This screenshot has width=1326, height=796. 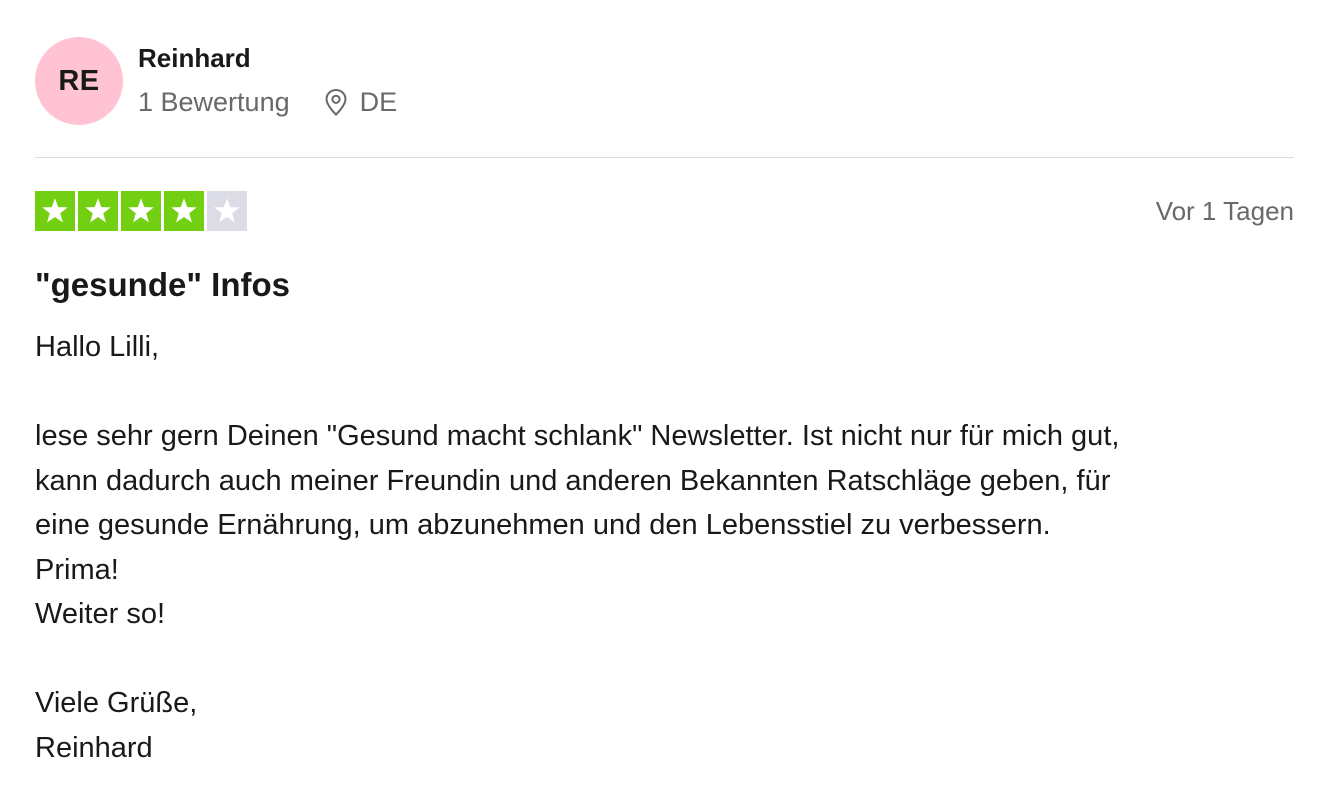 What do you see at coordinates (116, 725) in the screenshot?
I see `review-paragraph: Viele Grüße, Reinhard` at bounding box center [116, 725].